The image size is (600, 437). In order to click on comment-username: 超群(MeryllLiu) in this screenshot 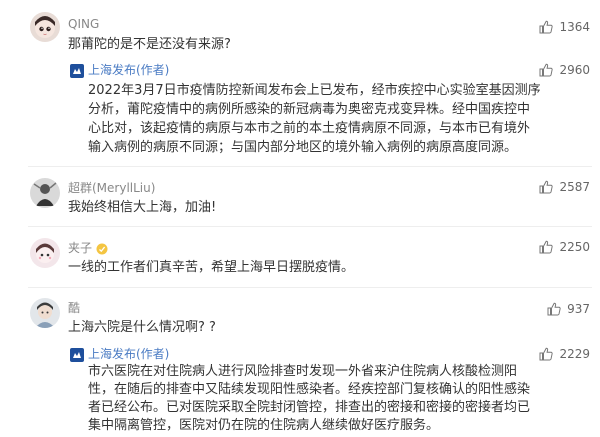, I will do `click(111, 188)`.